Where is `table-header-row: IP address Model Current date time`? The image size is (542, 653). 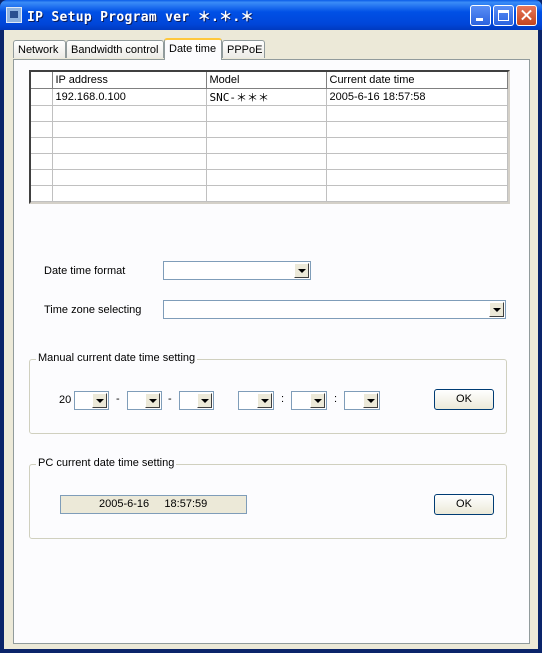 table-header-row: IP address Model Current date time is located at coordinates (269, 80).